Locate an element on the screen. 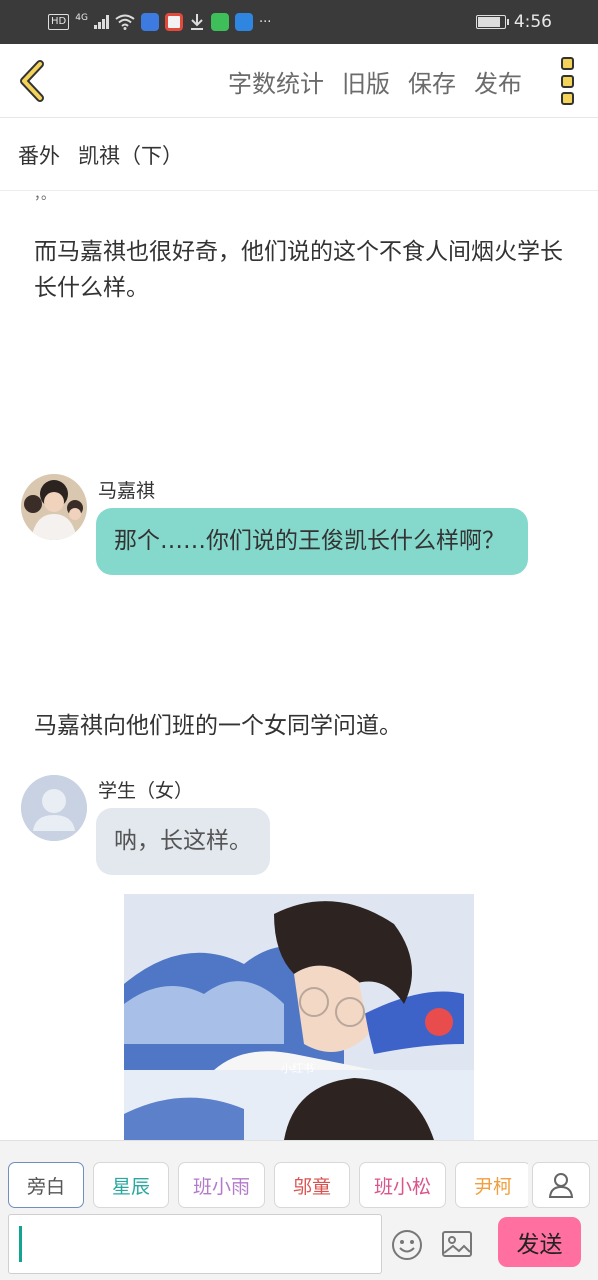 The image size is (598, 1280). avatar-ma-jiaqi is located at coordinates (54, 507).